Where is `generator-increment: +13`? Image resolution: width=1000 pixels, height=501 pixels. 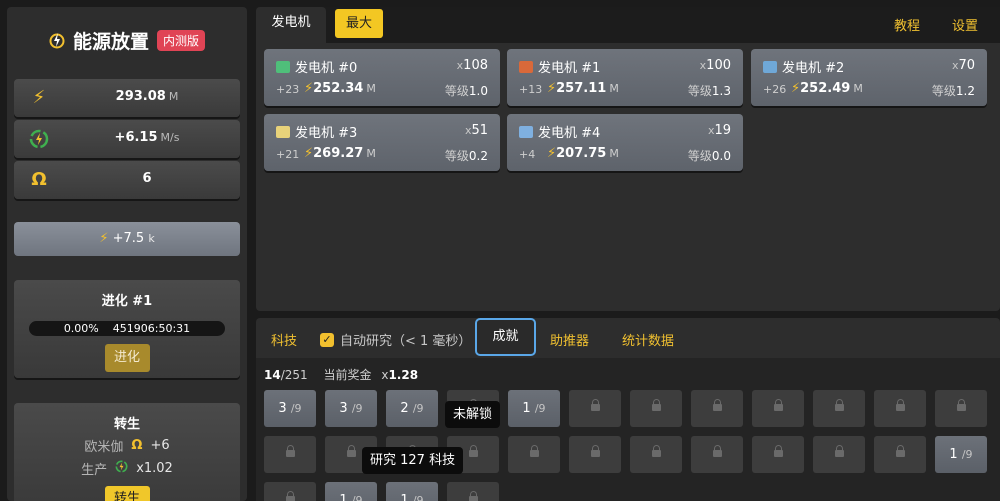 generator-increment: +13 is located at coordinates (531, 89).